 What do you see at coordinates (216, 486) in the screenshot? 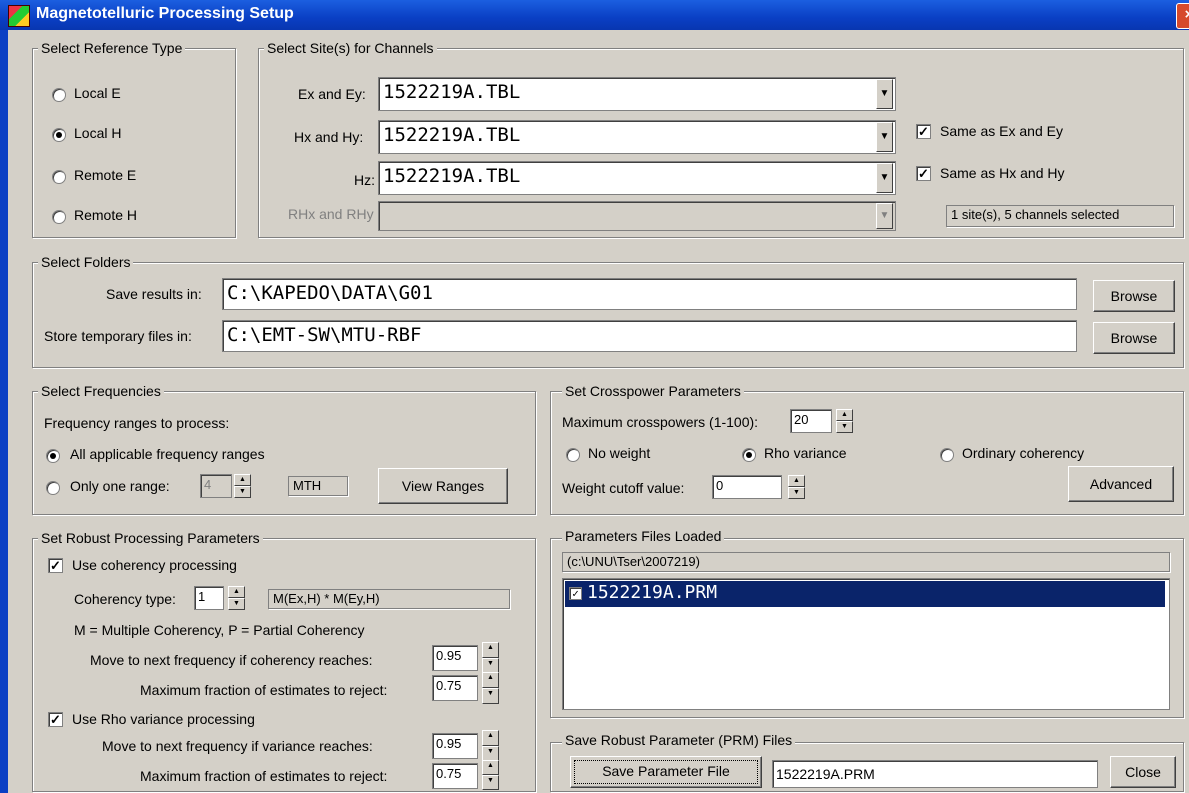
I see `one-range-input: 4` at bounding box center [216, 486].